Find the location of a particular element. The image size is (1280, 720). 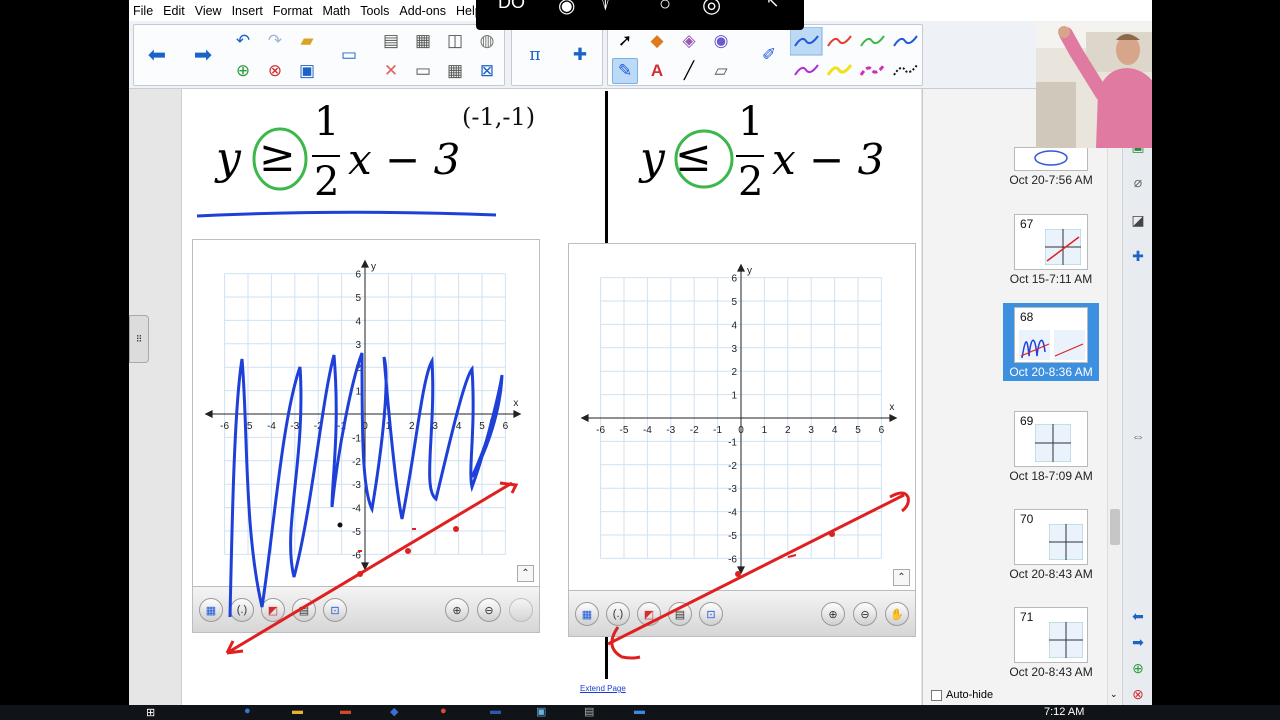

thumbnail-image: 67 is located at coordinates (1051, 242).